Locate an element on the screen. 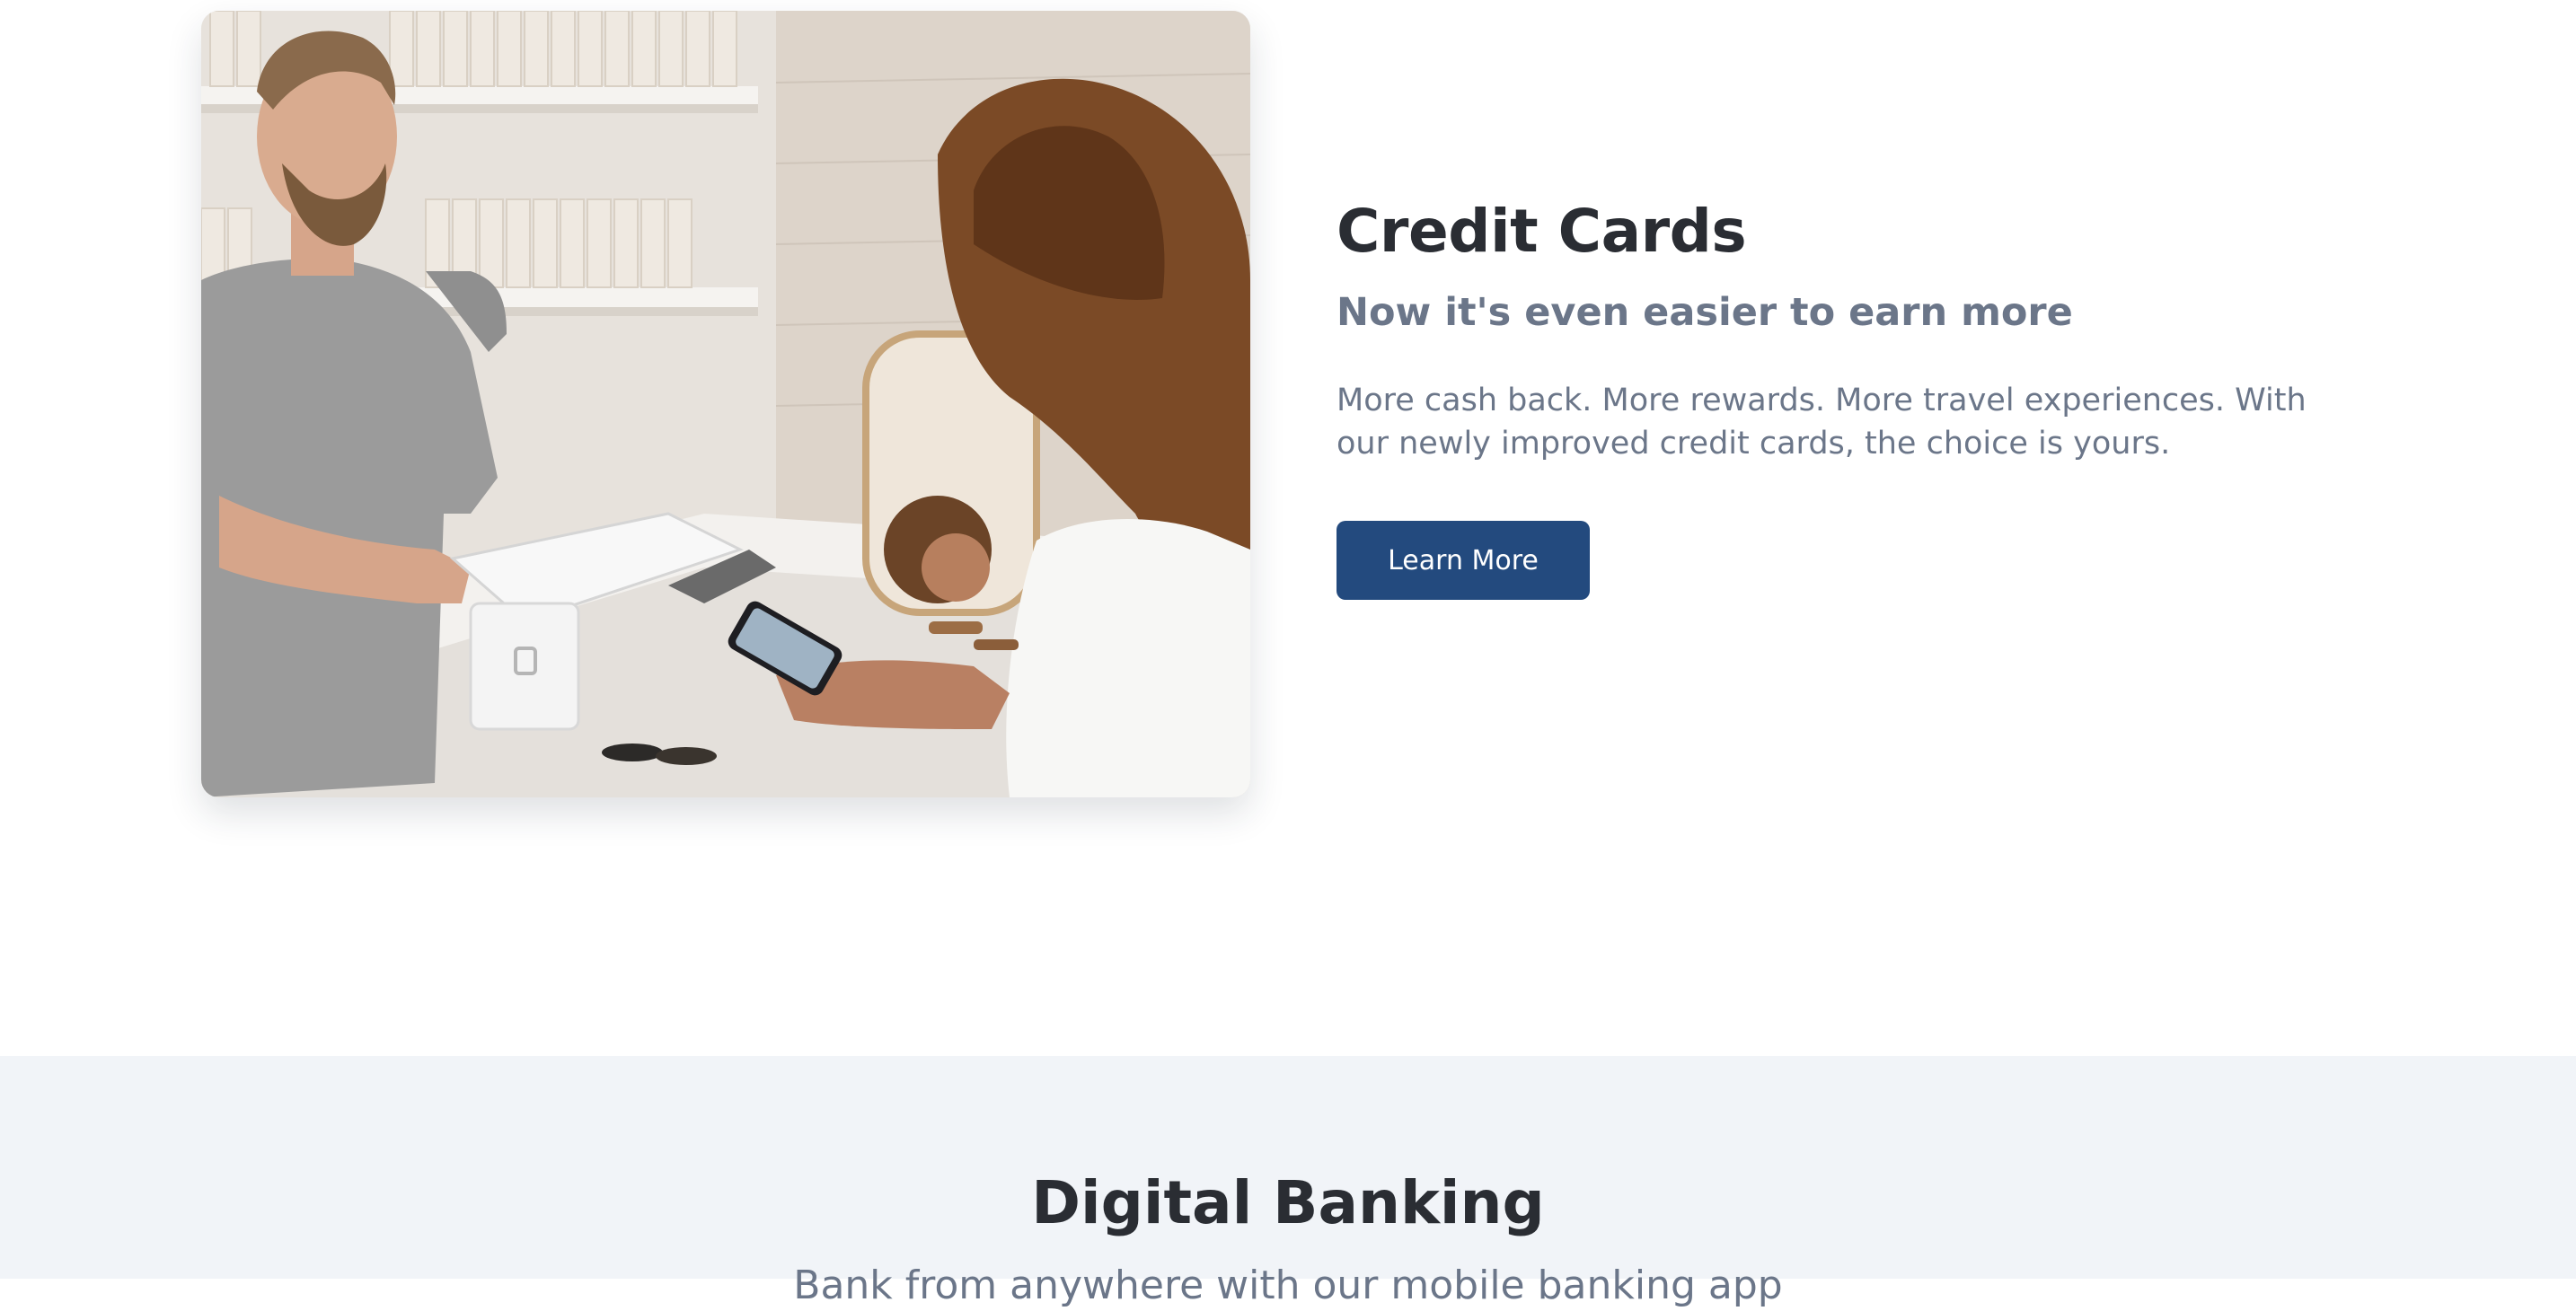 The height and width of the screenshot is (1311, 2576). digital-banking-title: Digital Banking is located at coordinates (1288, 1202).